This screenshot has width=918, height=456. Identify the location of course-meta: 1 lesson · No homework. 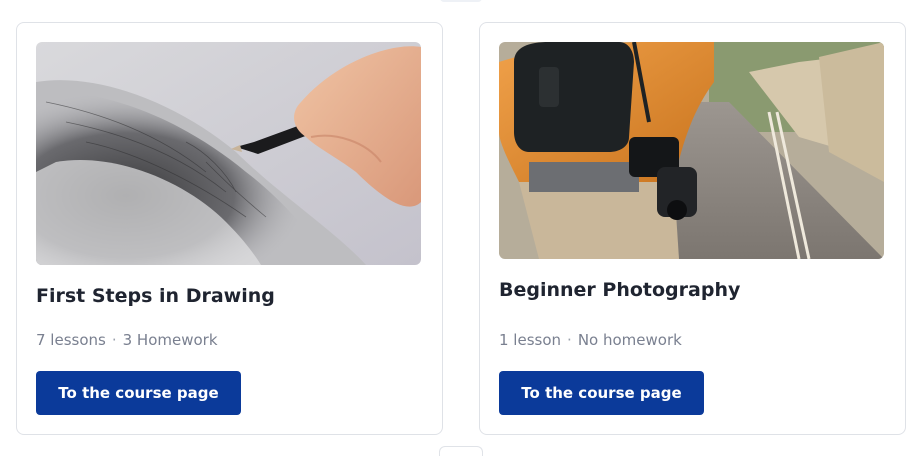
(590, 340).